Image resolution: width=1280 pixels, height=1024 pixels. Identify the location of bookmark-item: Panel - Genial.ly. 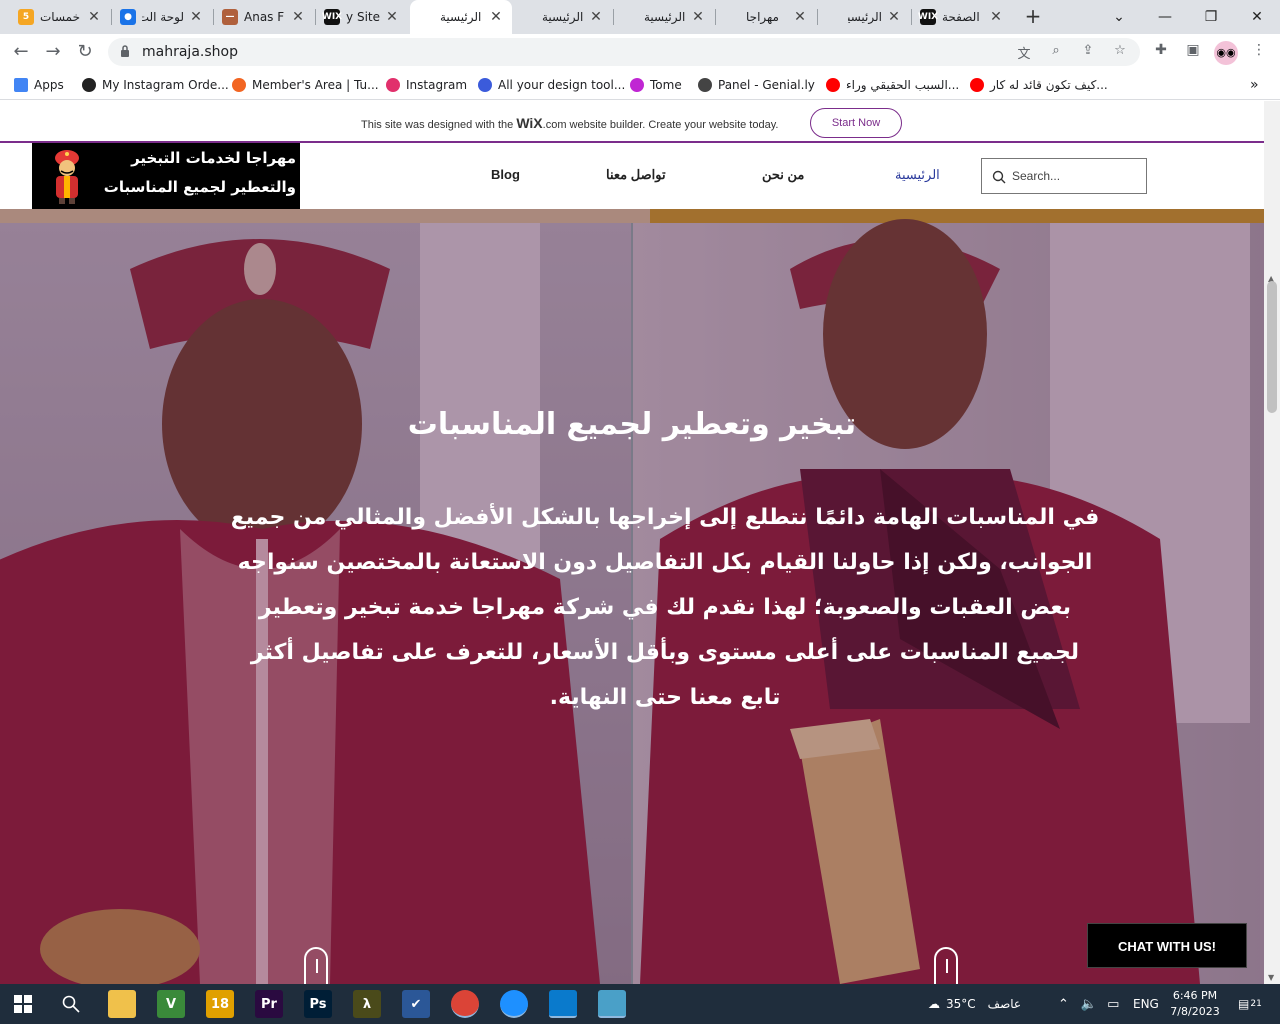
(756, 85).